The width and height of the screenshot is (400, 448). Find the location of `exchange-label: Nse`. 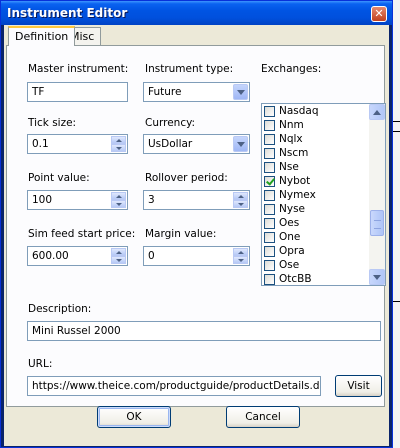

exchange-label: Nse is located at coordinates (289, 167).